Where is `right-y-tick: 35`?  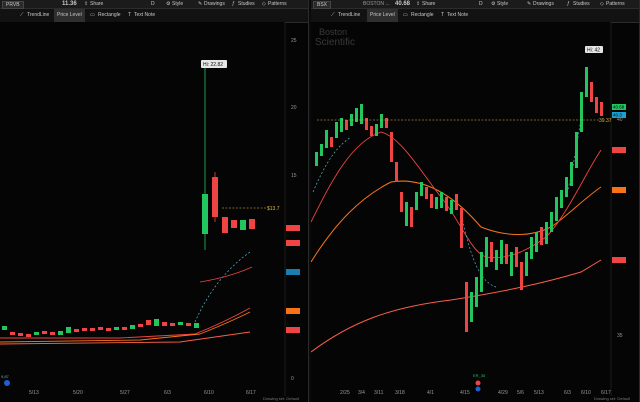 right-y-tick: 35 is located at coordinates (620, 336).